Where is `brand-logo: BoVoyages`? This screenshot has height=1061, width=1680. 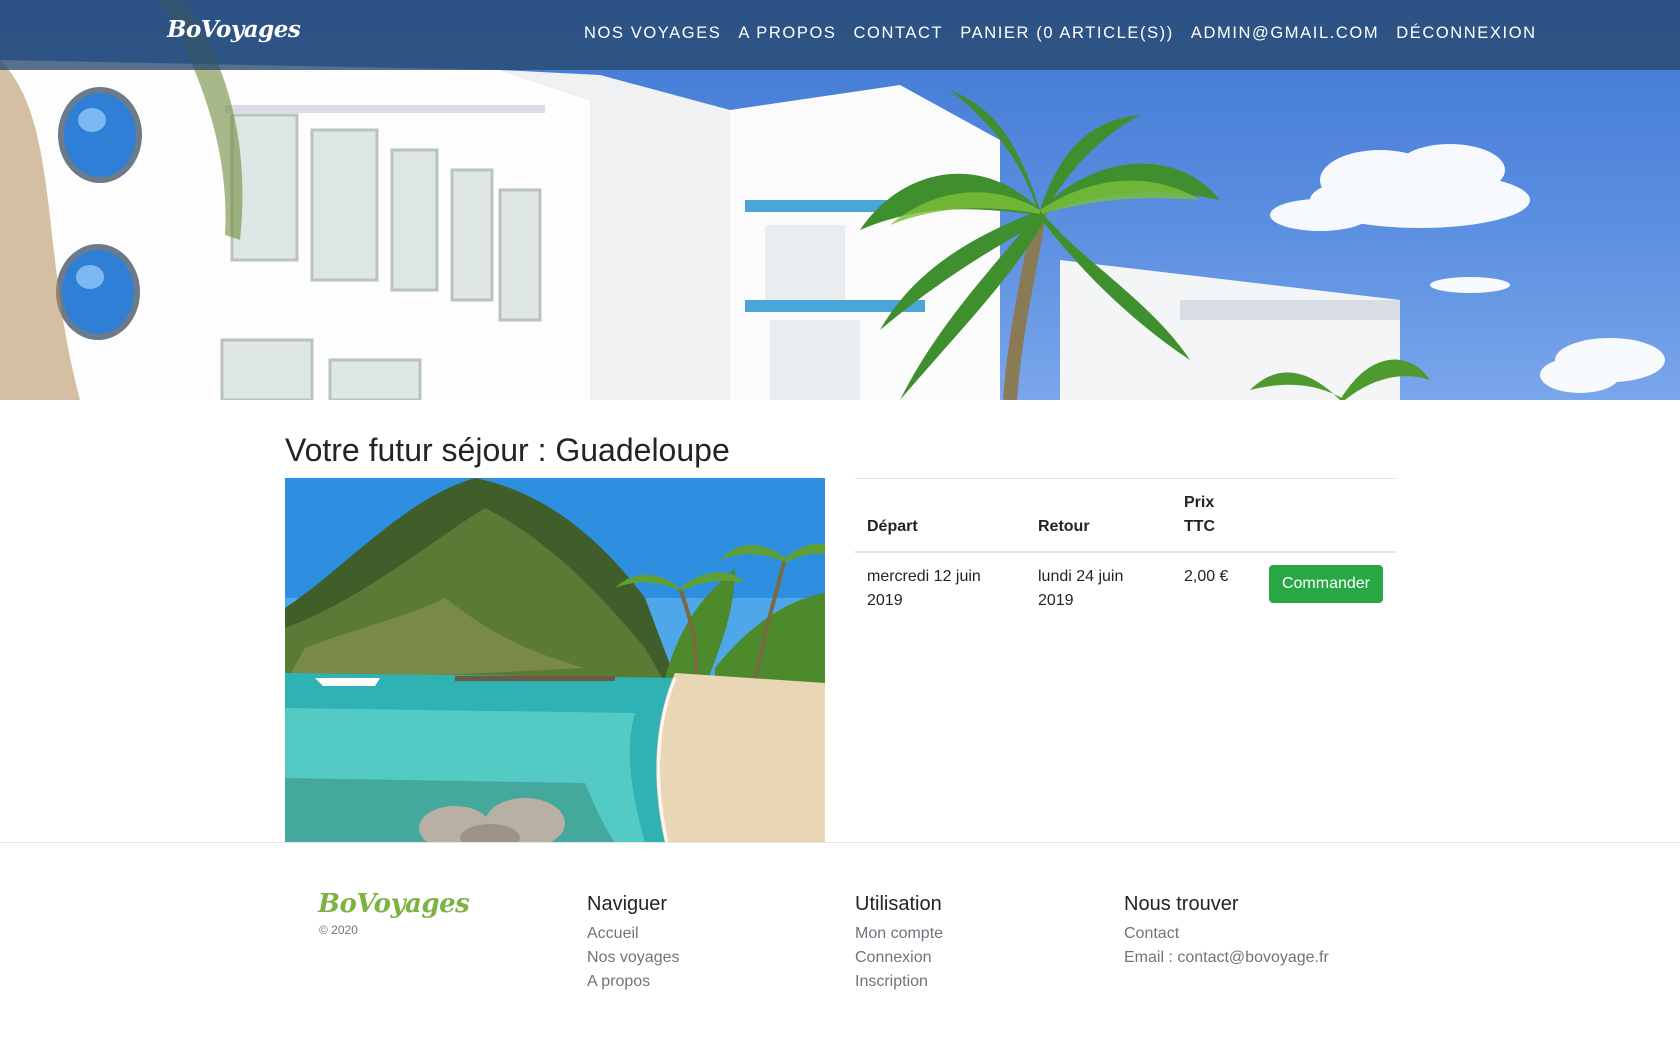 brand-logo: BoVoyages is located at coordinates (234, 29).